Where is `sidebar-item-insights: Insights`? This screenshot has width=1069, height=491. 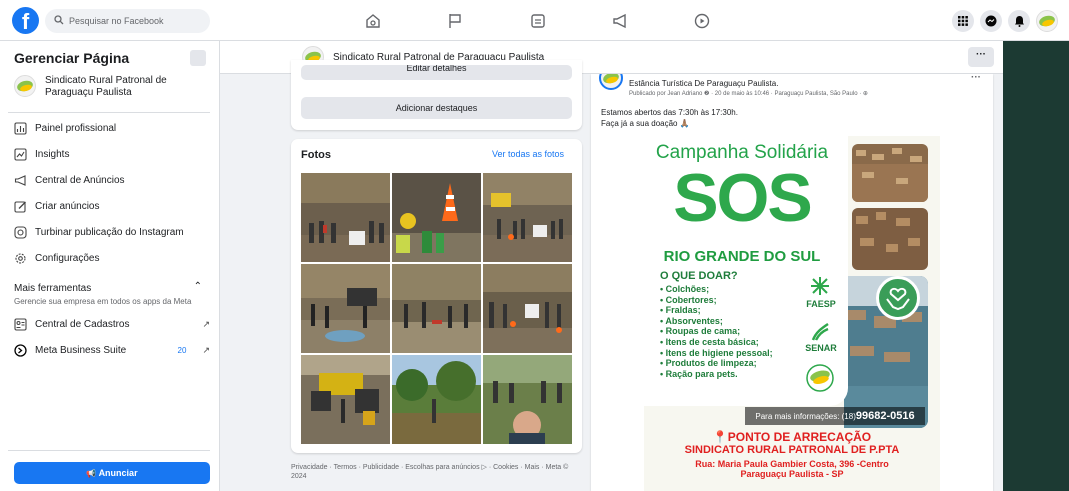
sidebar-item-insights: Insights is located at coordinates (112, 154).